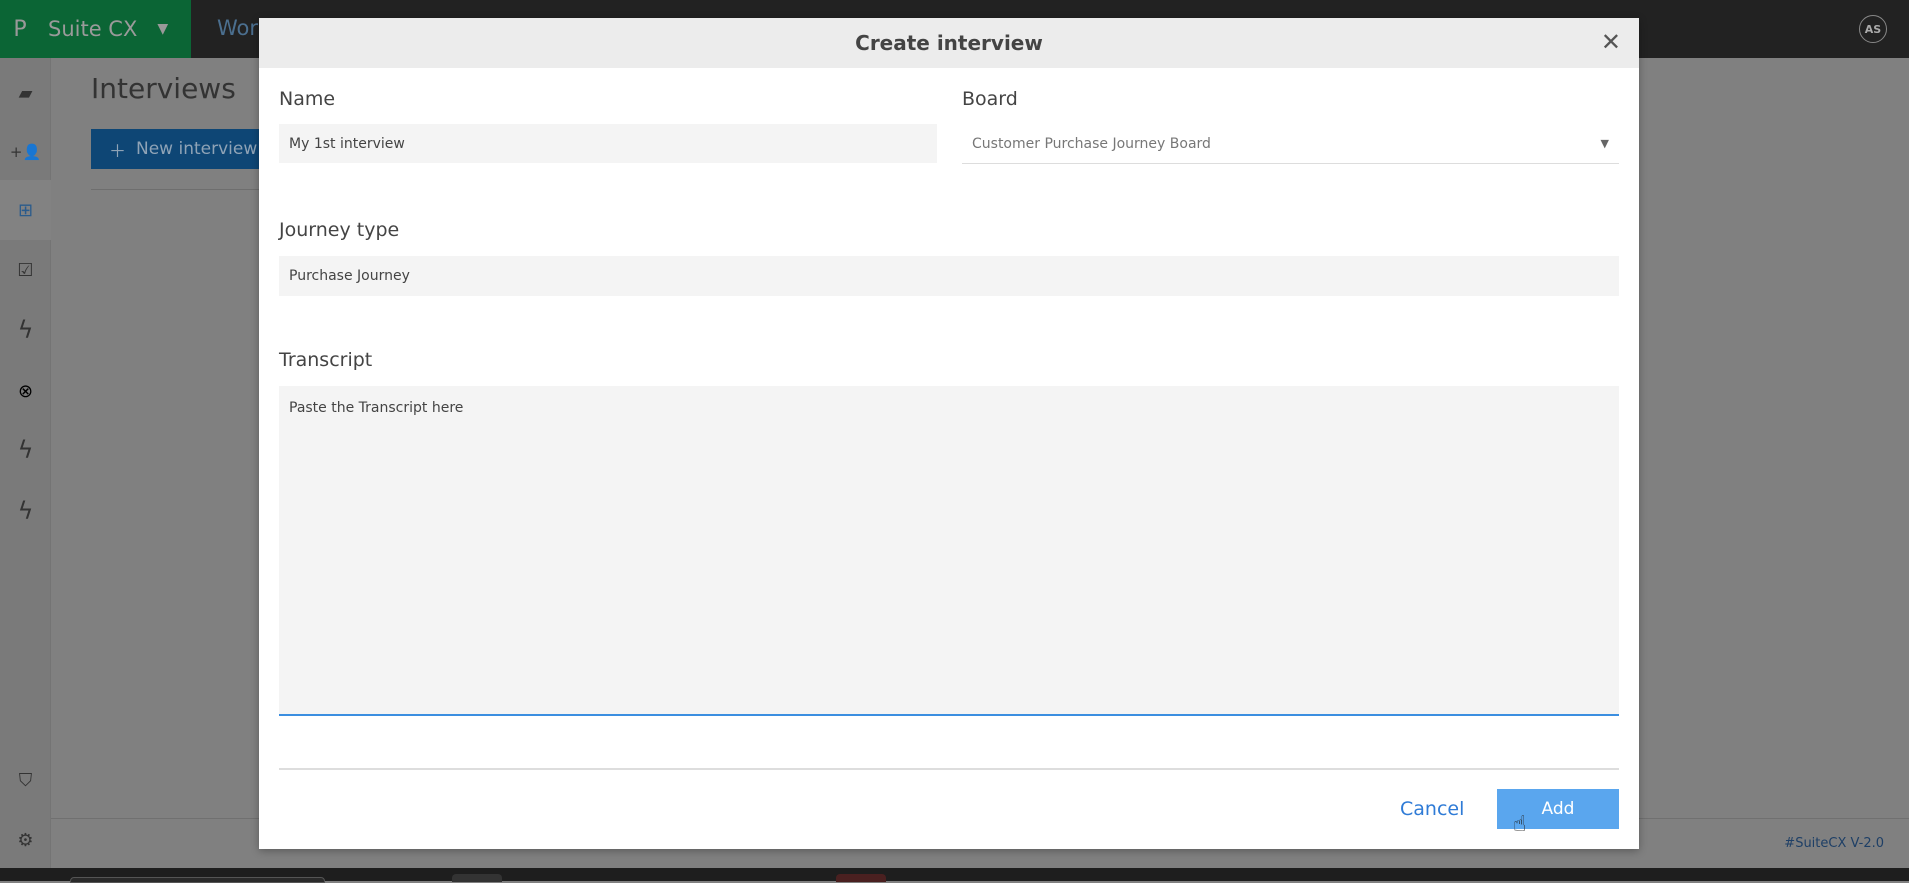 The height and width of the screenshot is (883, 1909). Describe the element at coordinates (1091, 143) in the screenshot. I see `board-value: Customer Purchase Journey Board` at that location.